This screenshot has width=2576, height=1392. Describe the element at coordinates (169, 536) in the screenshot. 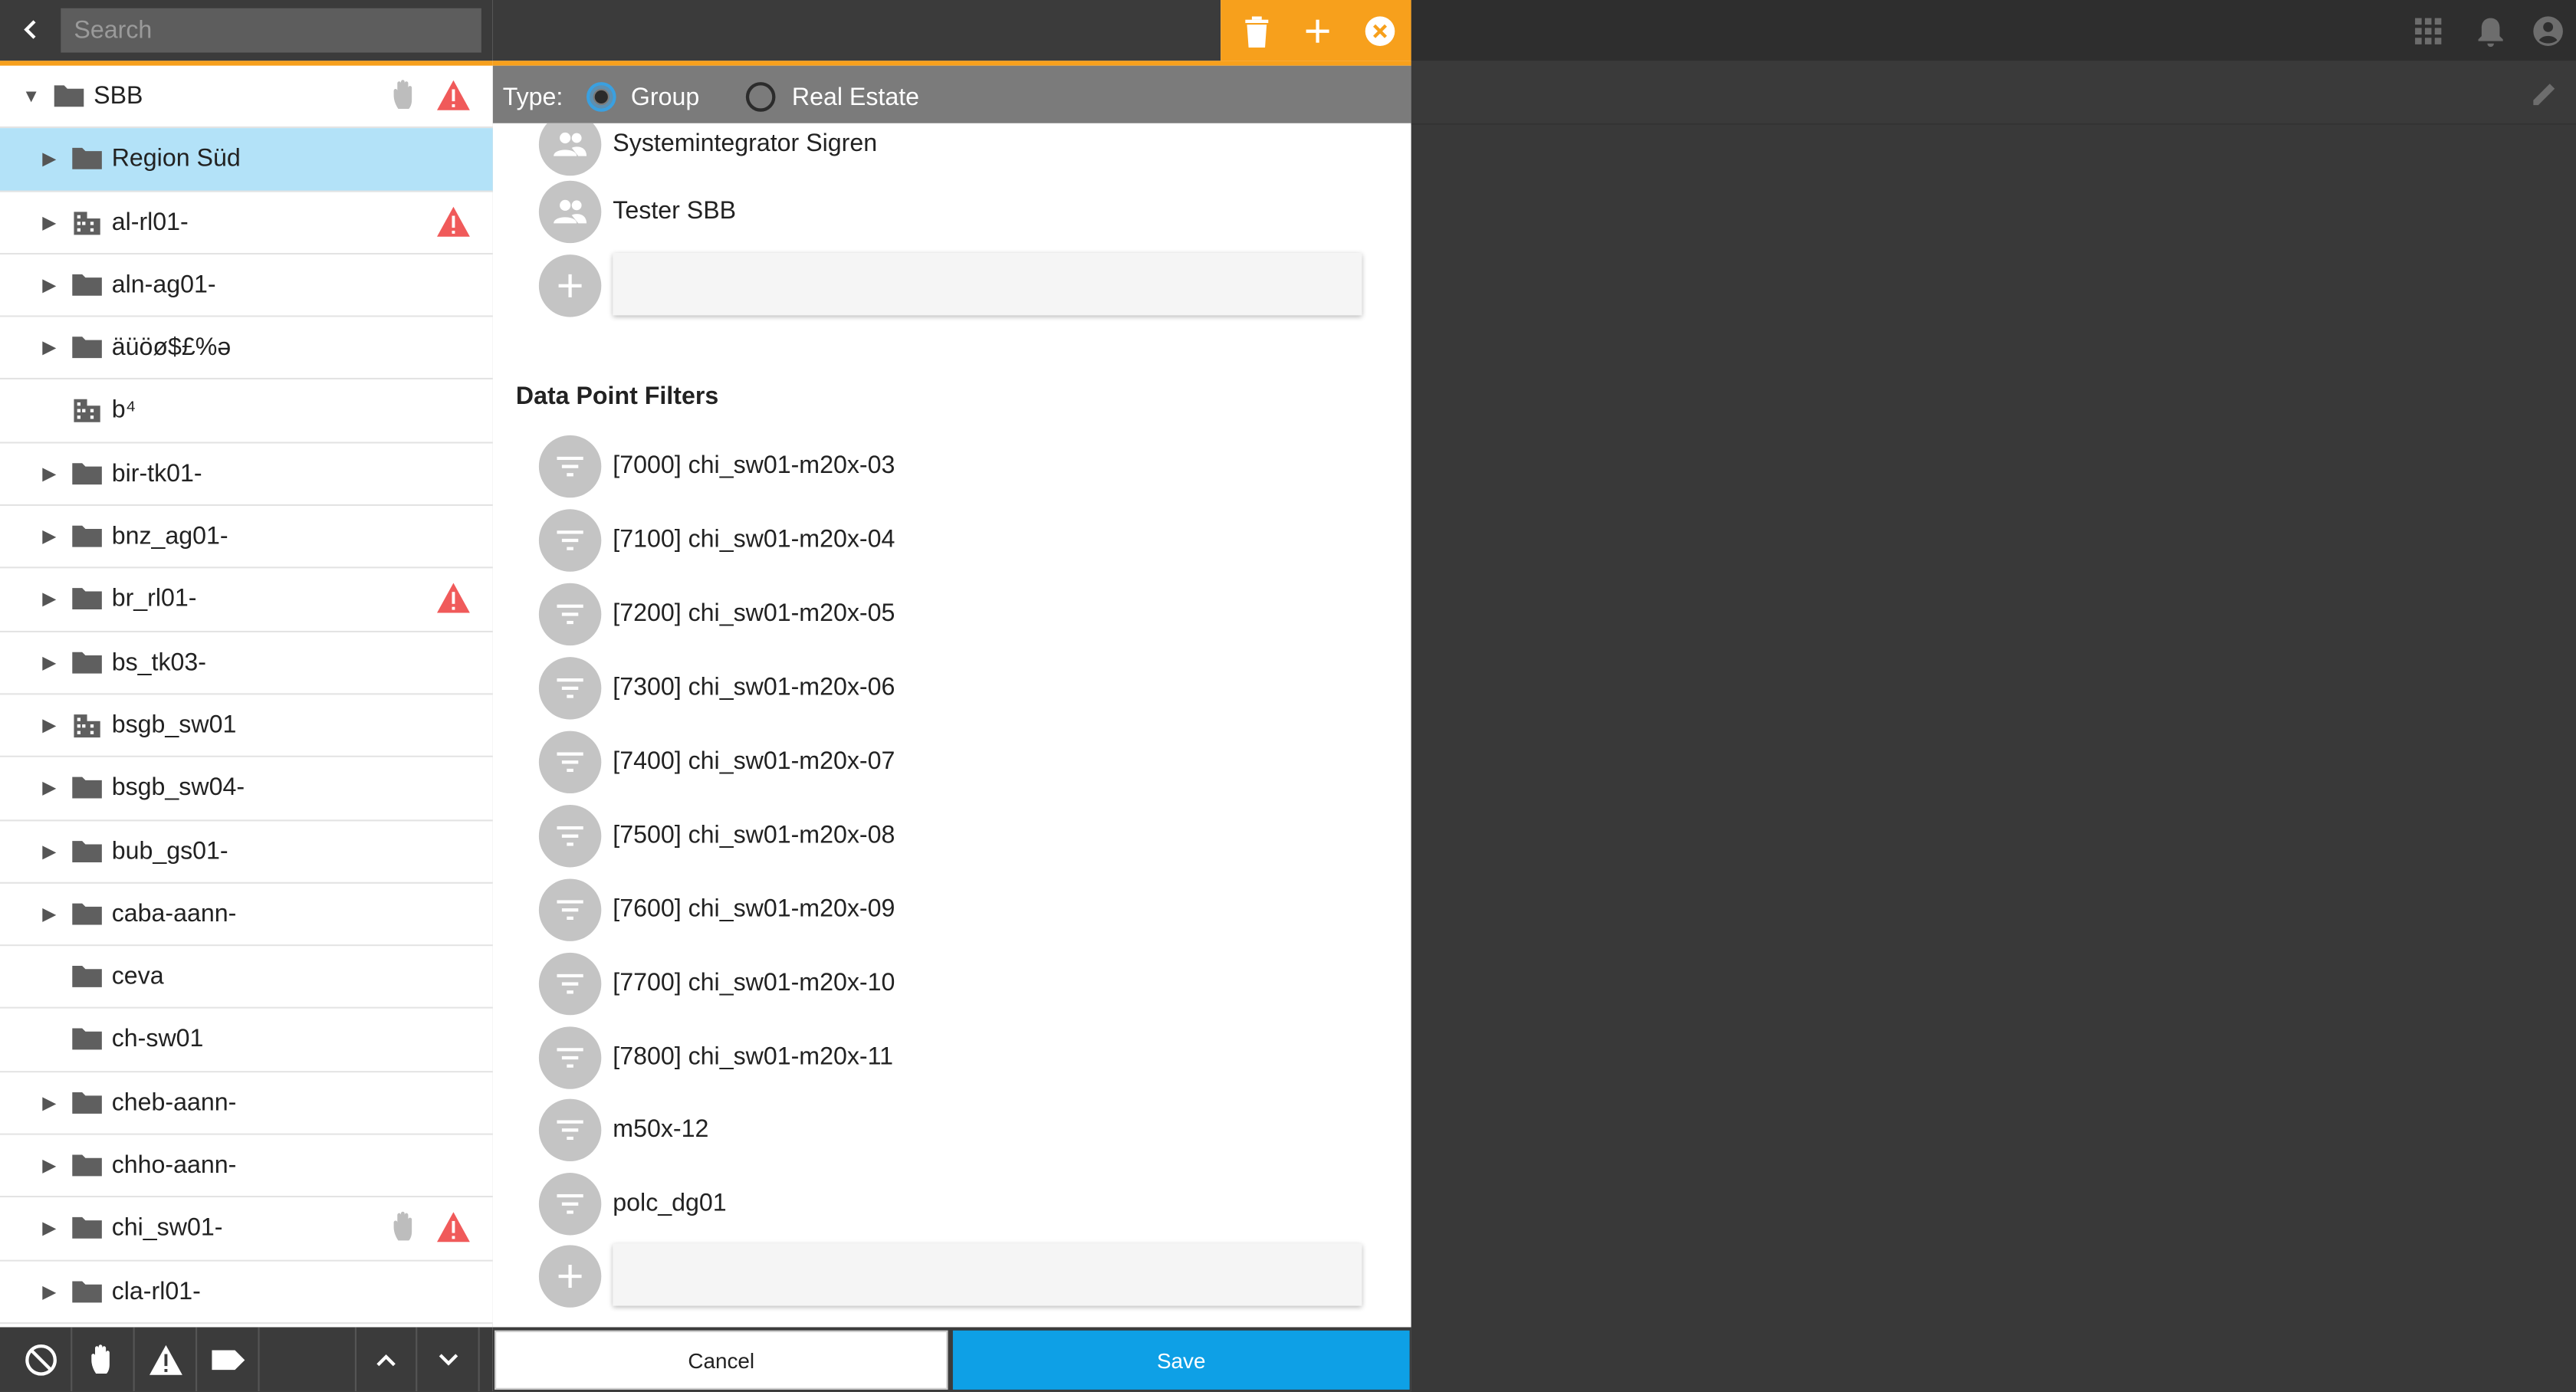

I see `tree-item-label: bnz_ag01-` at that location.